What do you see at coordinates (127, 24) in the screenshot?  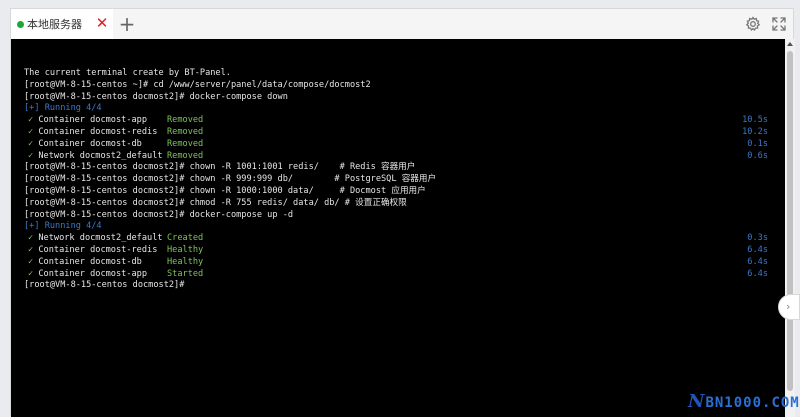 I see `plus-icon: +` at bounding box center [127, 24].